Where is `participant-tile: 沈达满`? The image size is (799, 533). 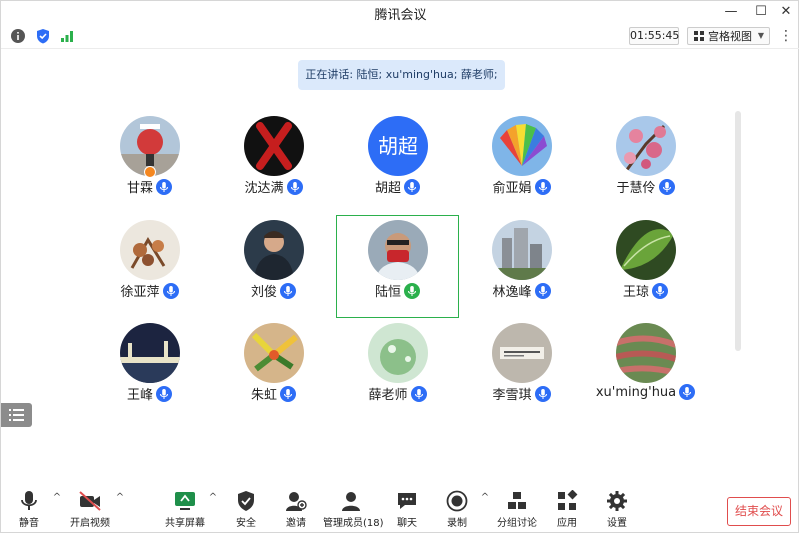
participant-tile: 沈达满 is located at coordinates (273, 163).